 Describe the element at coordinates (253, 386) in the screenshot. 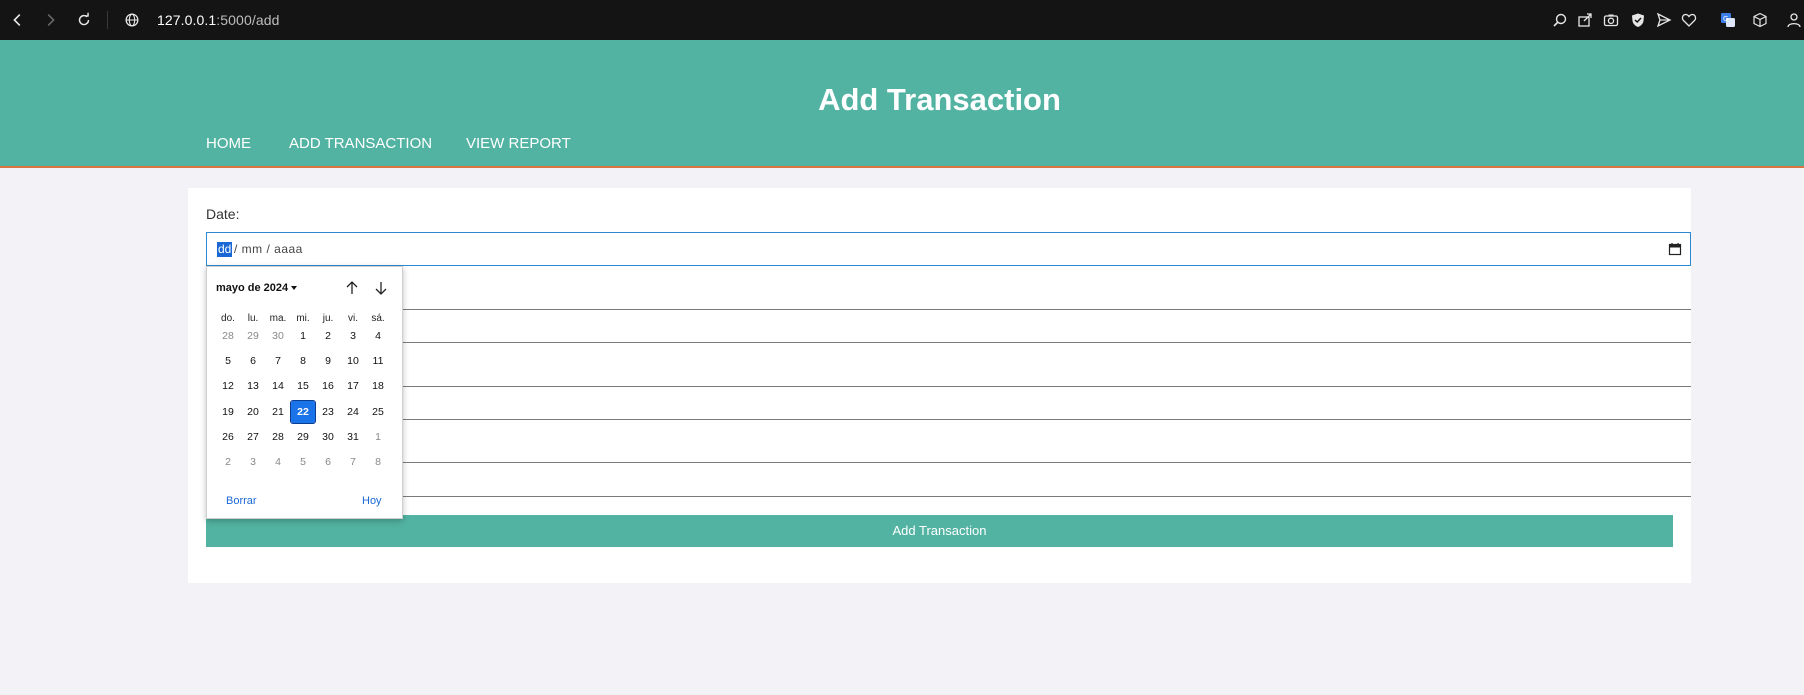

I see `calendar-day: 13` at that location.